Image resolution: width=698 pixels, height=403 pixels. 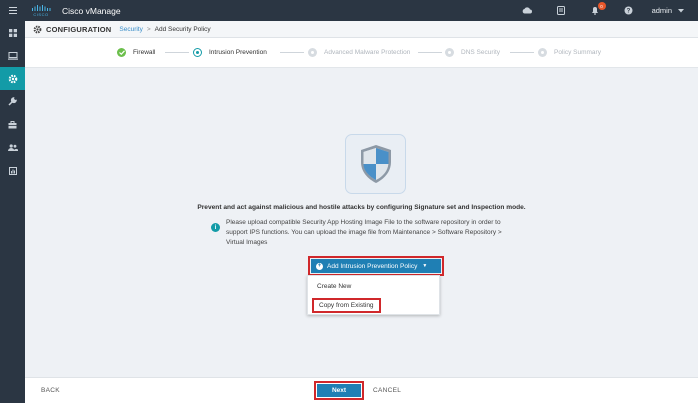 I want to click on top-navbar: CISCO Cisco vManage 0 ? admin, so click(x=349, y=10).